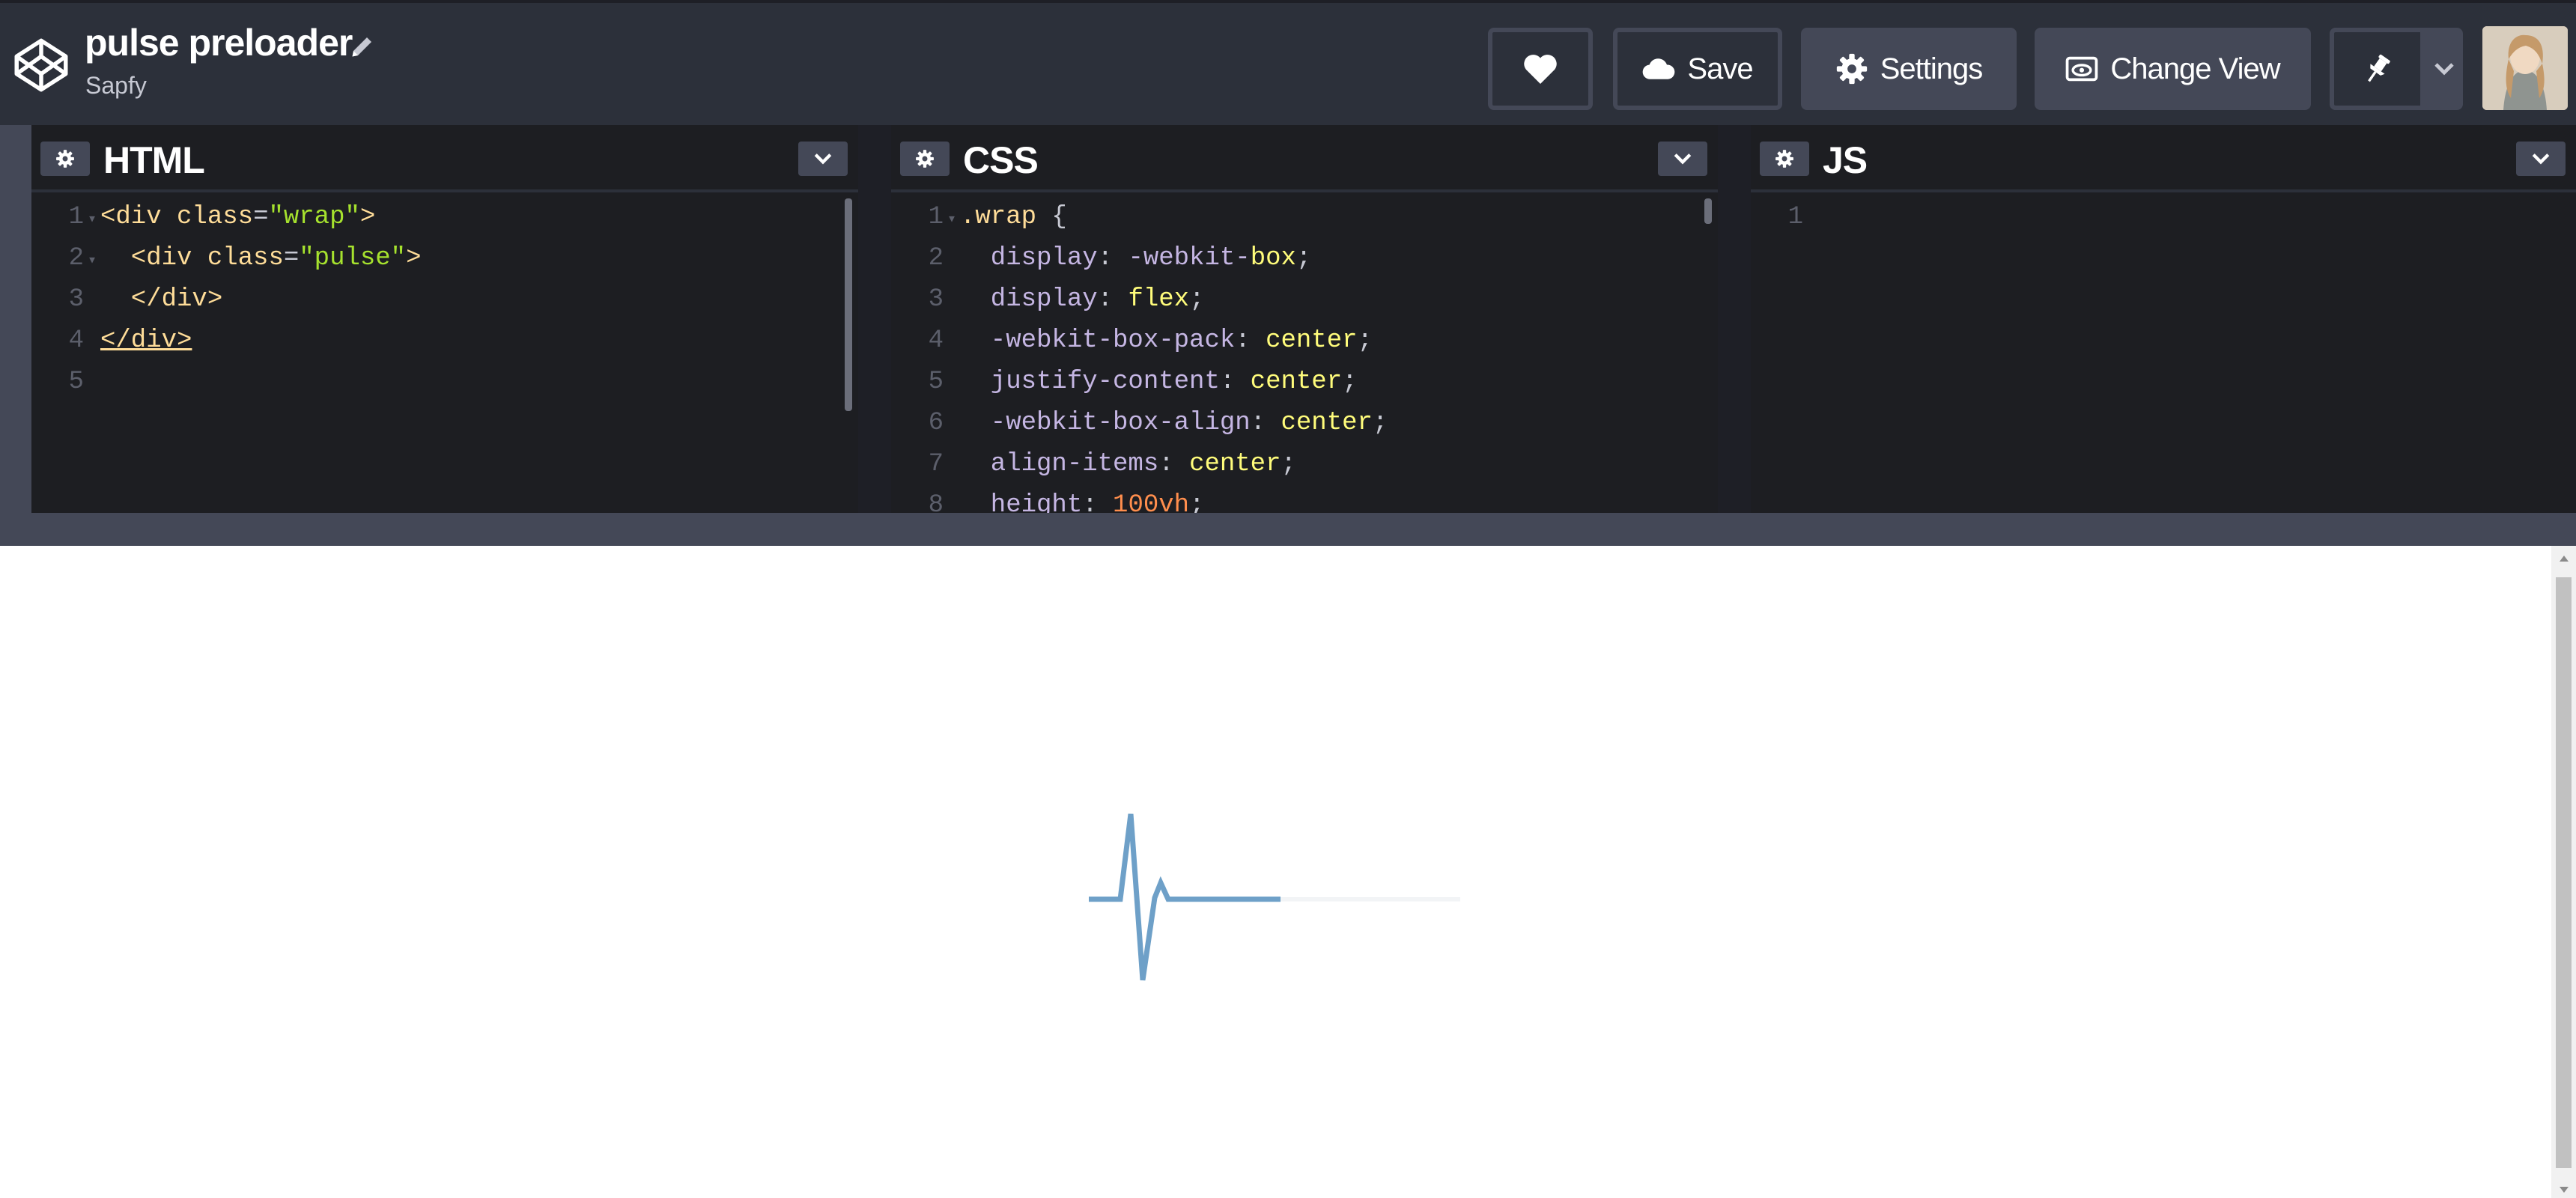 The image size is (2576, 1198). Describe the element at coordinates (116, 86) in the screenshot. I see `pen-author: Sapfy` at that location.